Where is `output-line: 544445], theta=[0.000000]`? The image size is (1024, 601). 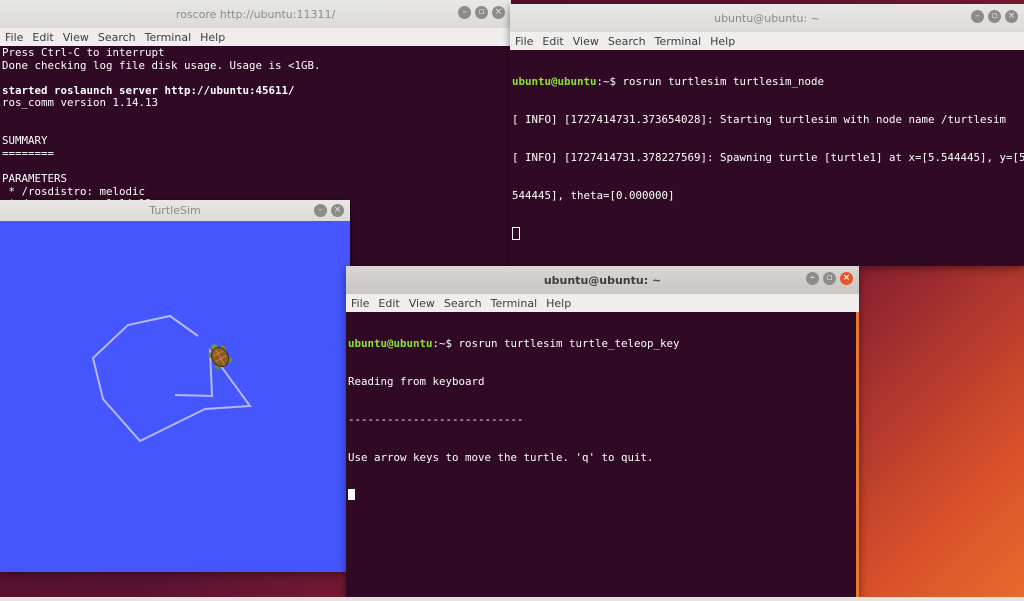
output-line: 544445], theta=[0.000000] is located at coordinates (593, 195).